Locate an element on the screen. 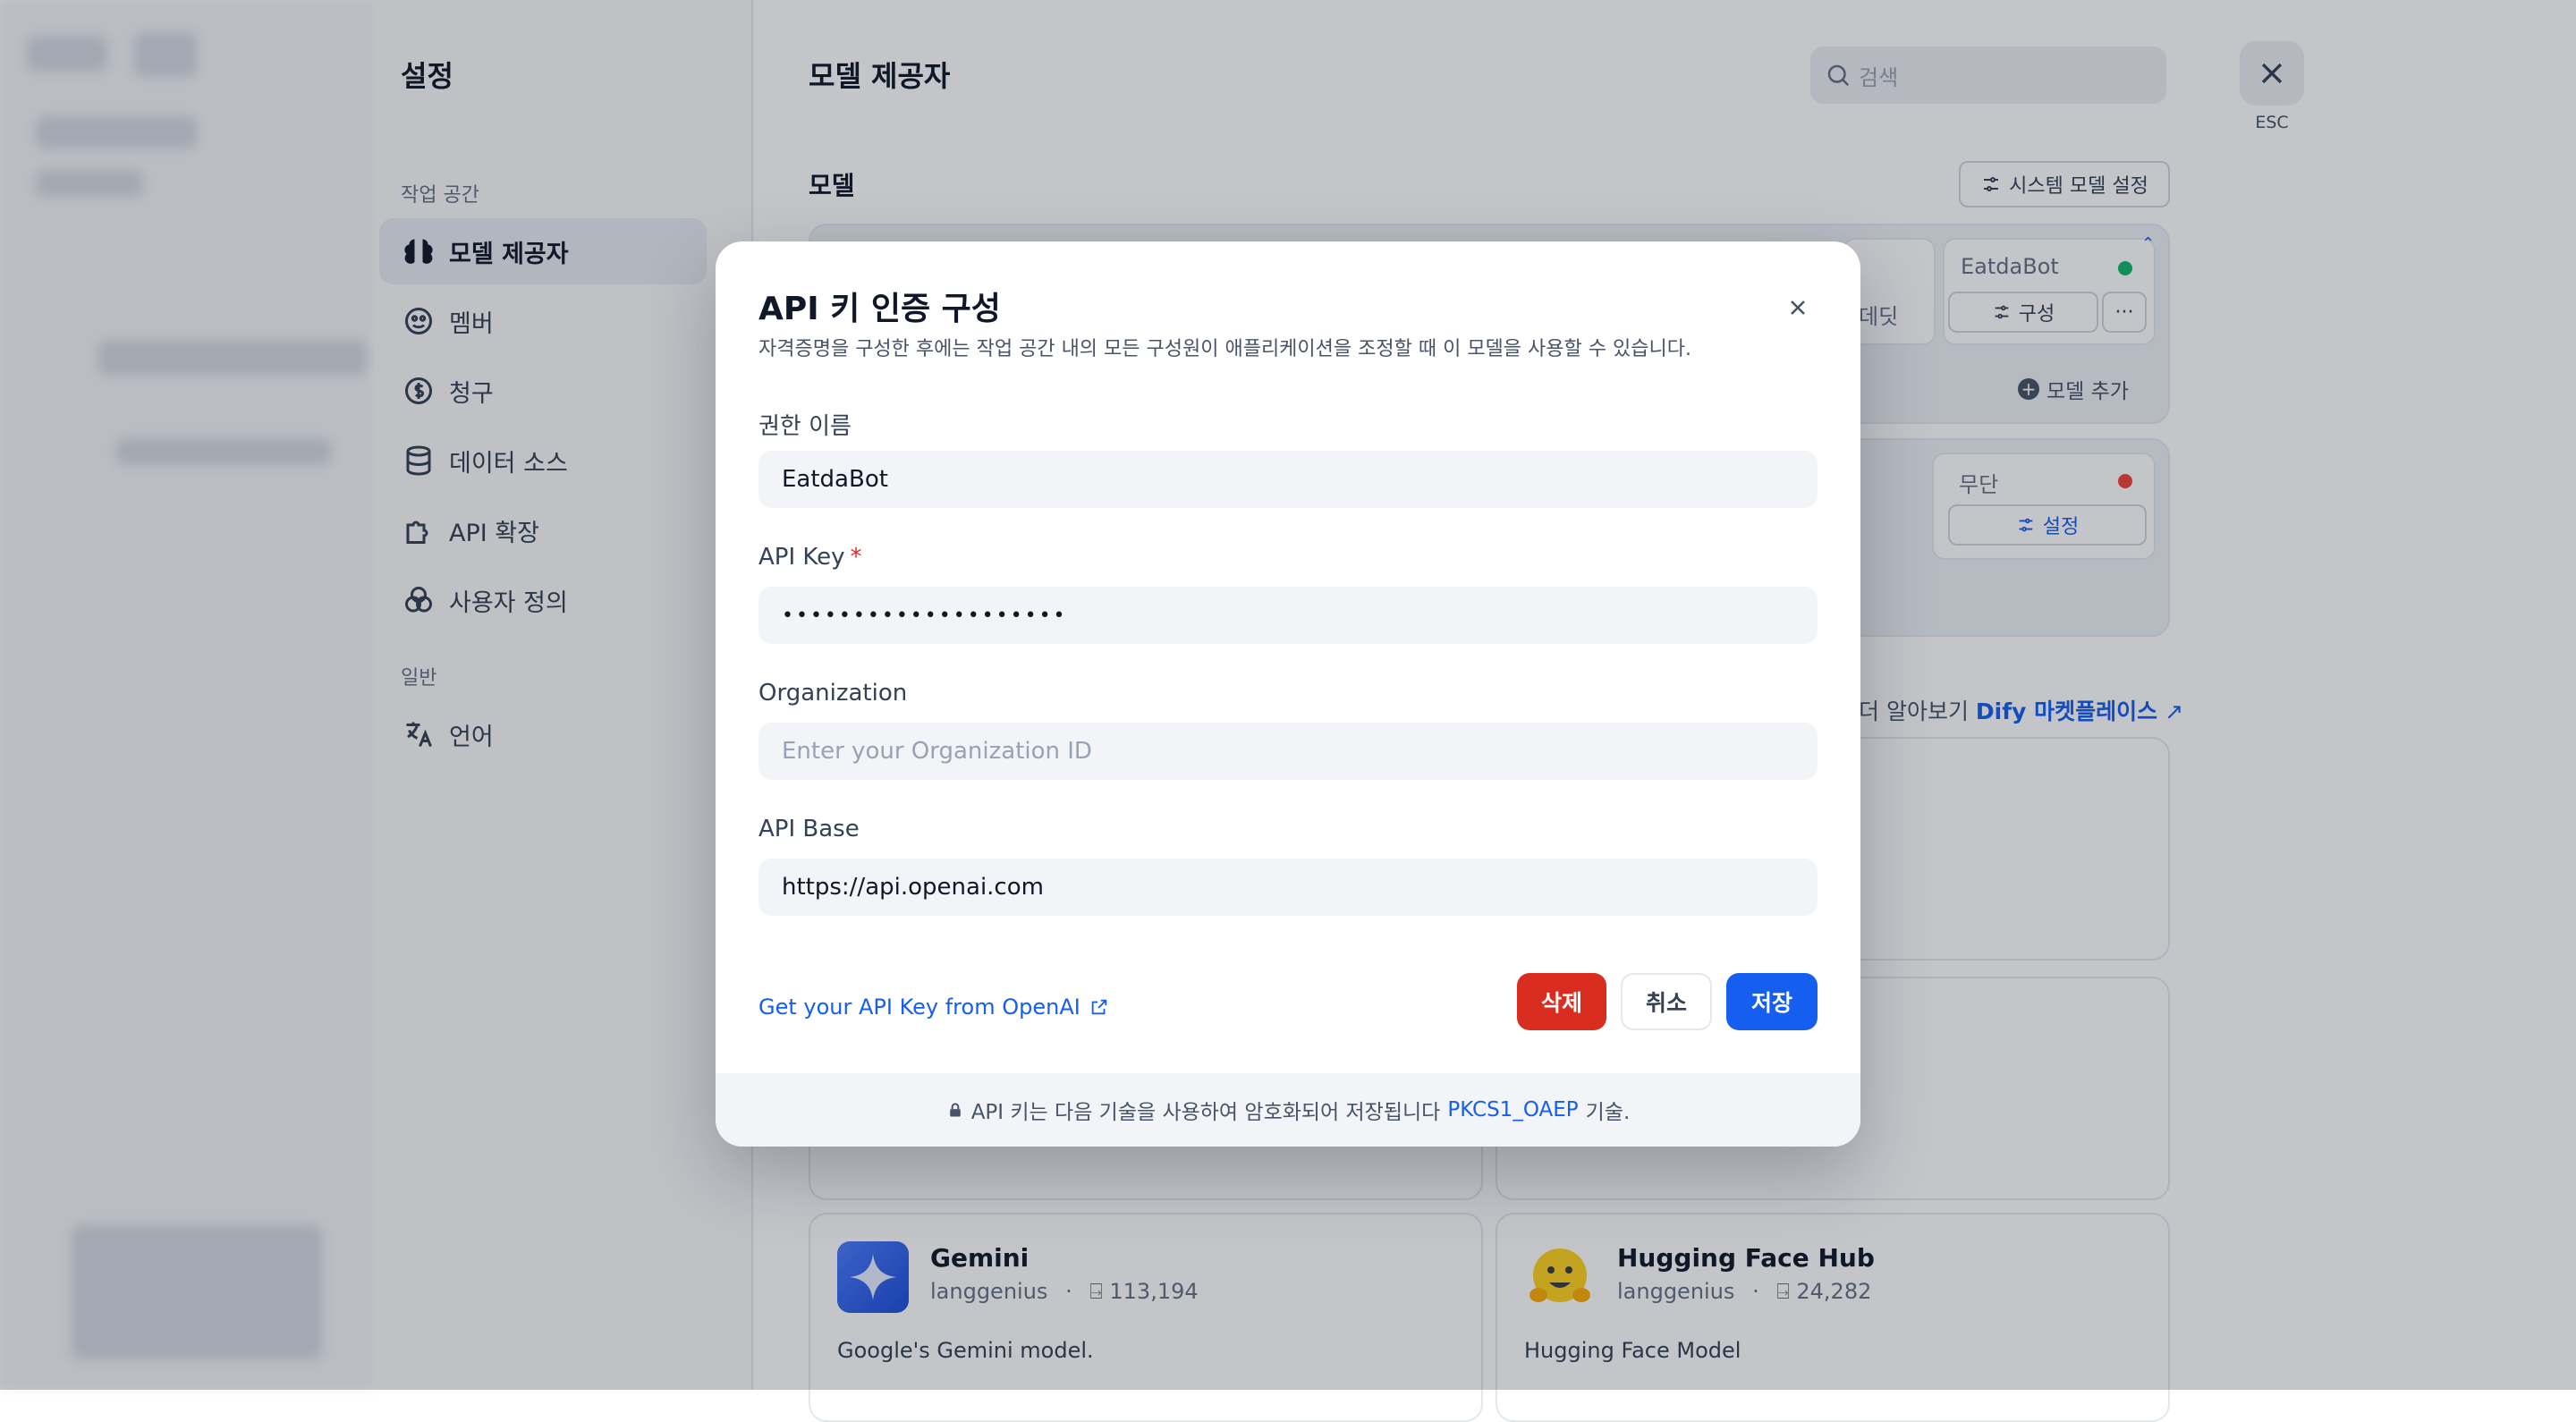  api-key-label-text: API Key is located at coordinates (801, 557).